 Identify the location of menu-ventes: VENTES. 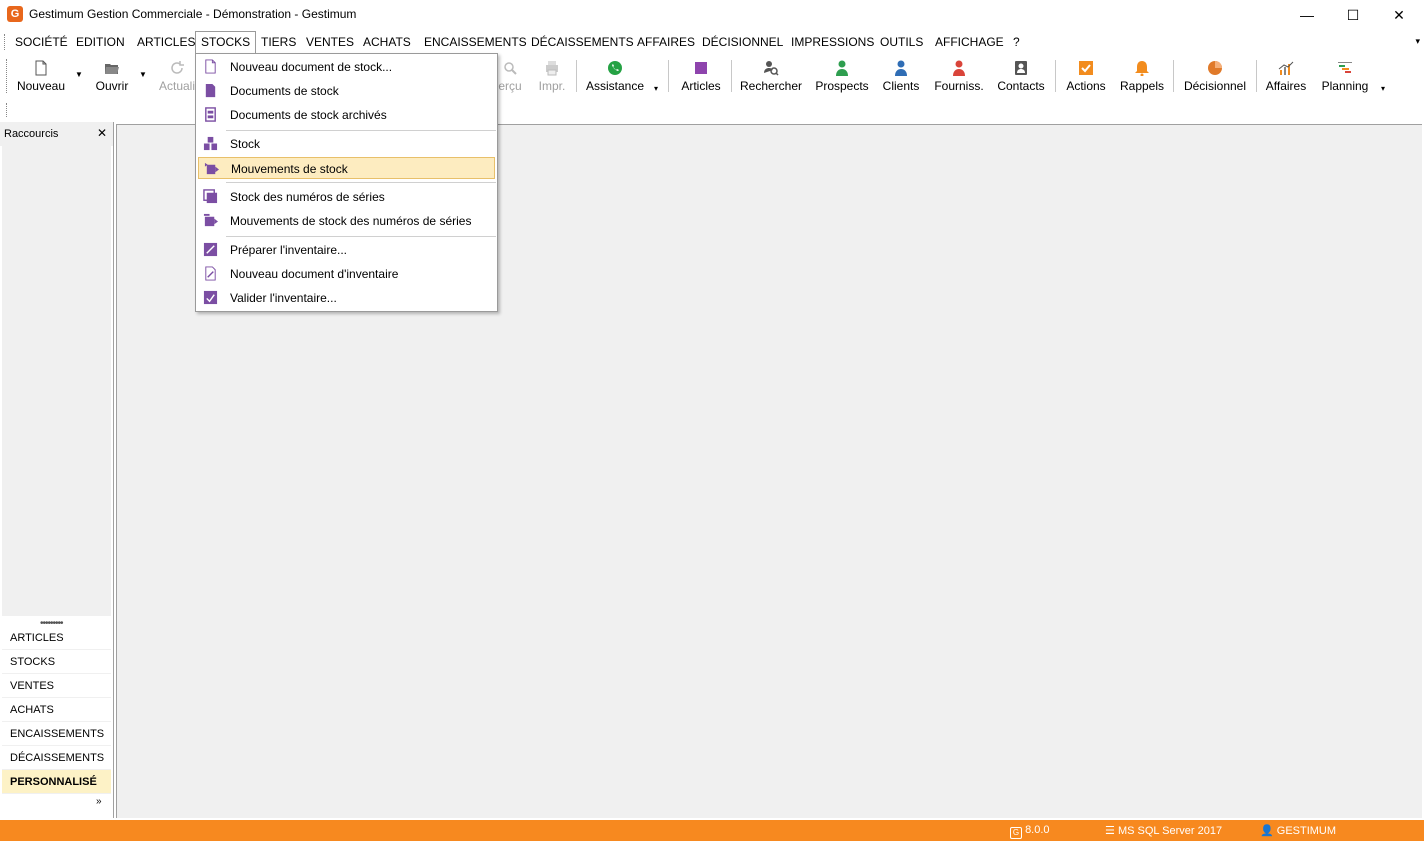
(330, 42).